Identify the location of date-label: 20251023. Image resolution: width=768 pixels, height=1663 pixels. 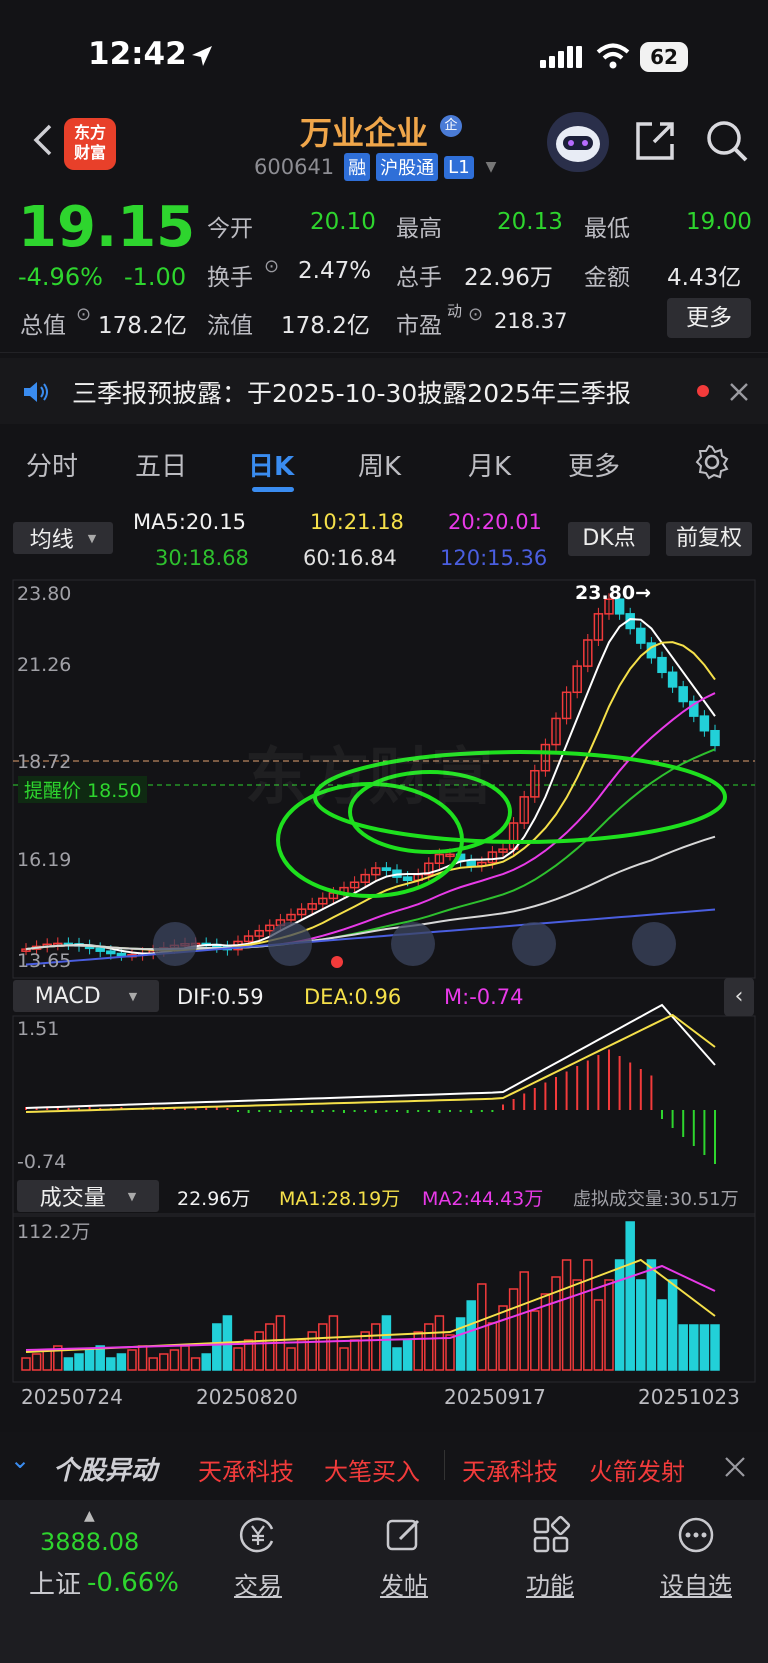
(689, 1397).